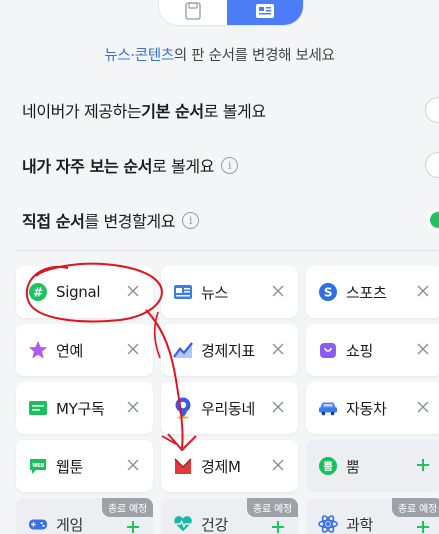 The height and width of the screenshot is (534, 439). I want to click on bbum-icon: 뿜, so click(328, 466).